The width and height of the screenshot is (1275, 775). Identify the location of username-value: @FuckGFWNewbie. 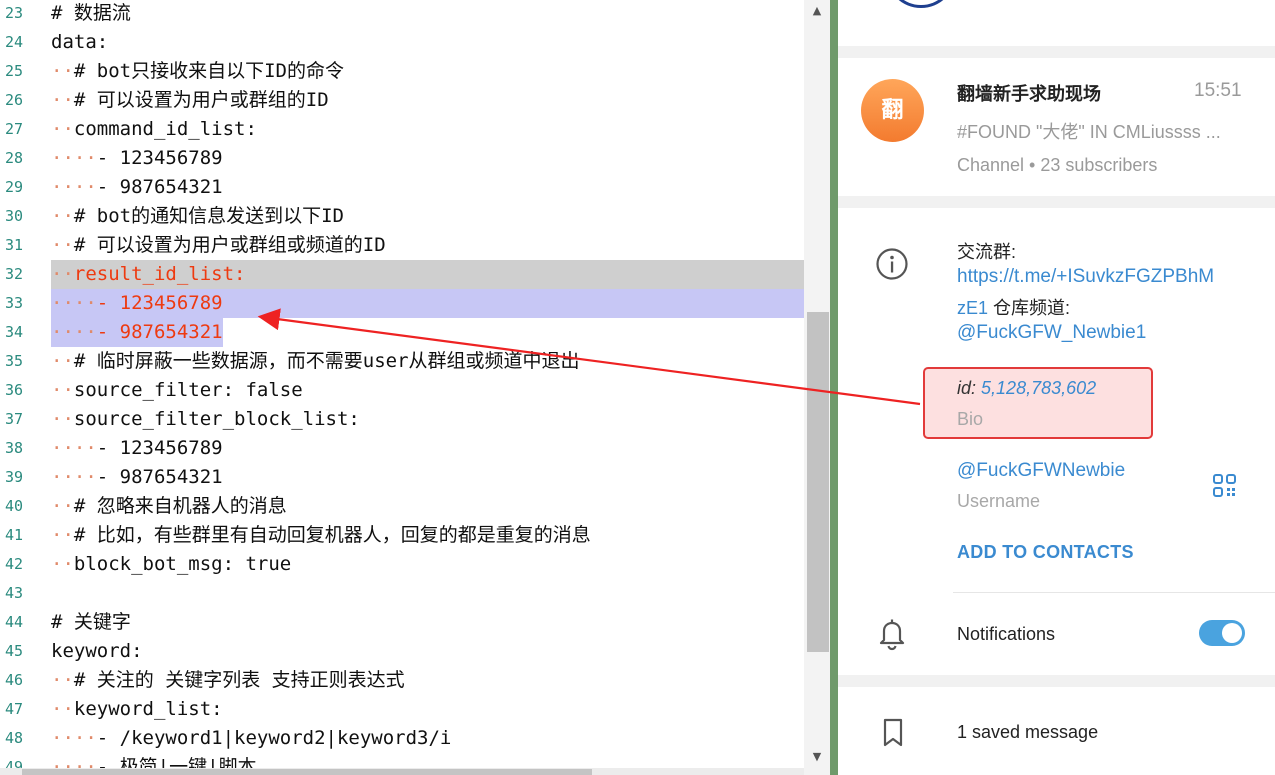
(1041, 471).